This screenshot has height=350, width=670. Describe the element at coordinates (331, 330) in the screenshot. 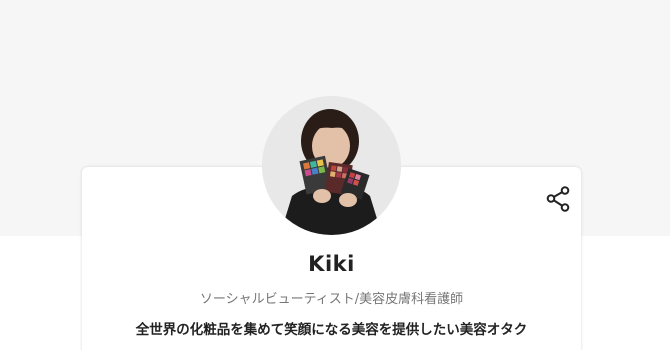

I see `profile-bio: 全世界の化粧品を集めて笑顔になる美容を提供したい美容オタク` at that location.